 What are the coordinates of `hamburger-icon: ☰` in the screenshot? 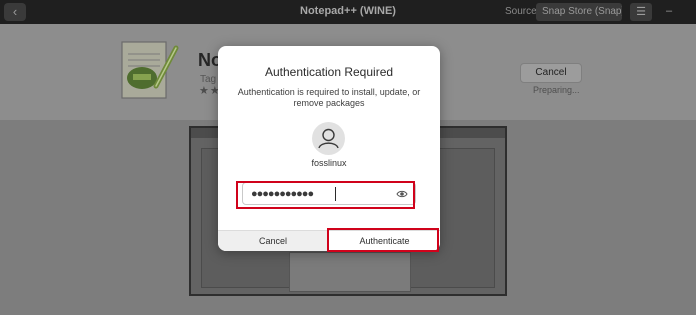 It's located at (641, 12).